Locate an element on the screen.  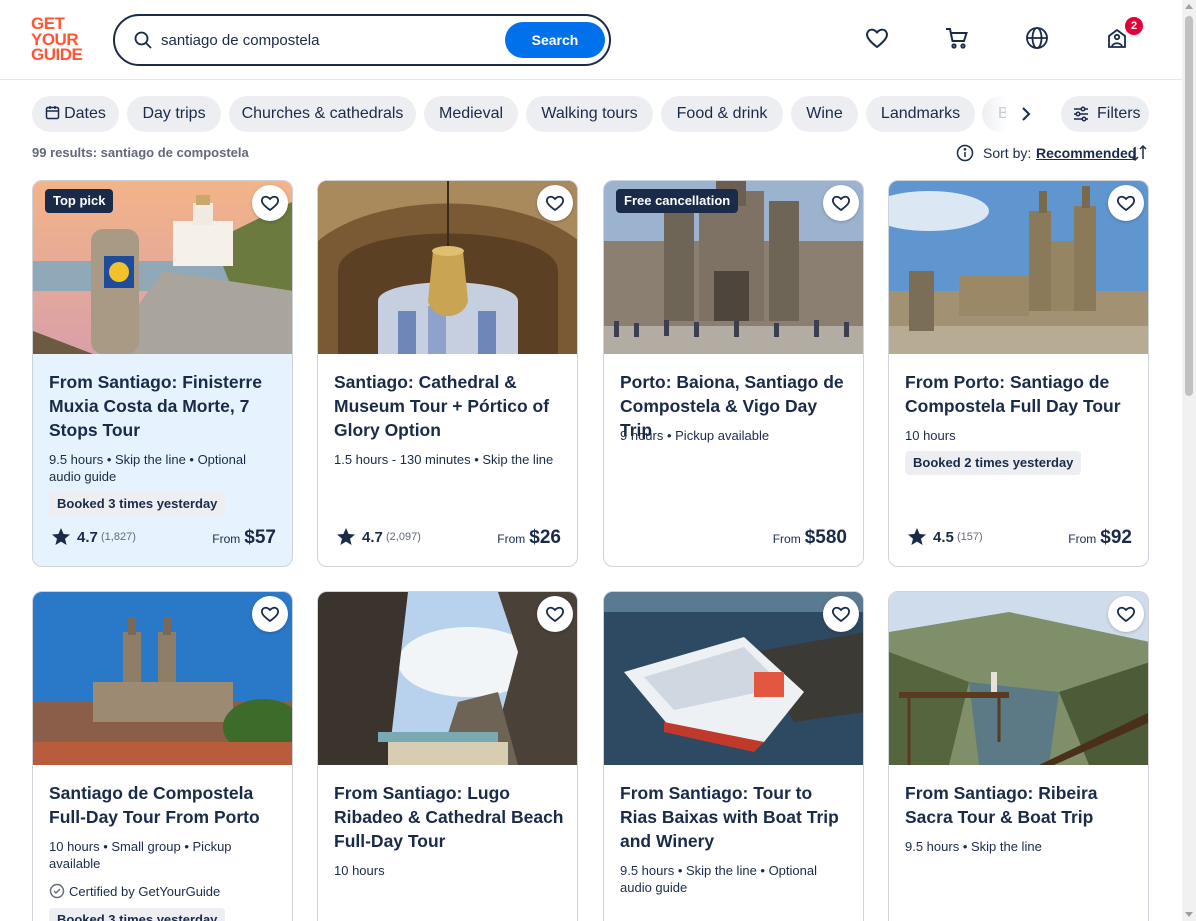
globe-language-icon is located at coordinates (1037, 38).